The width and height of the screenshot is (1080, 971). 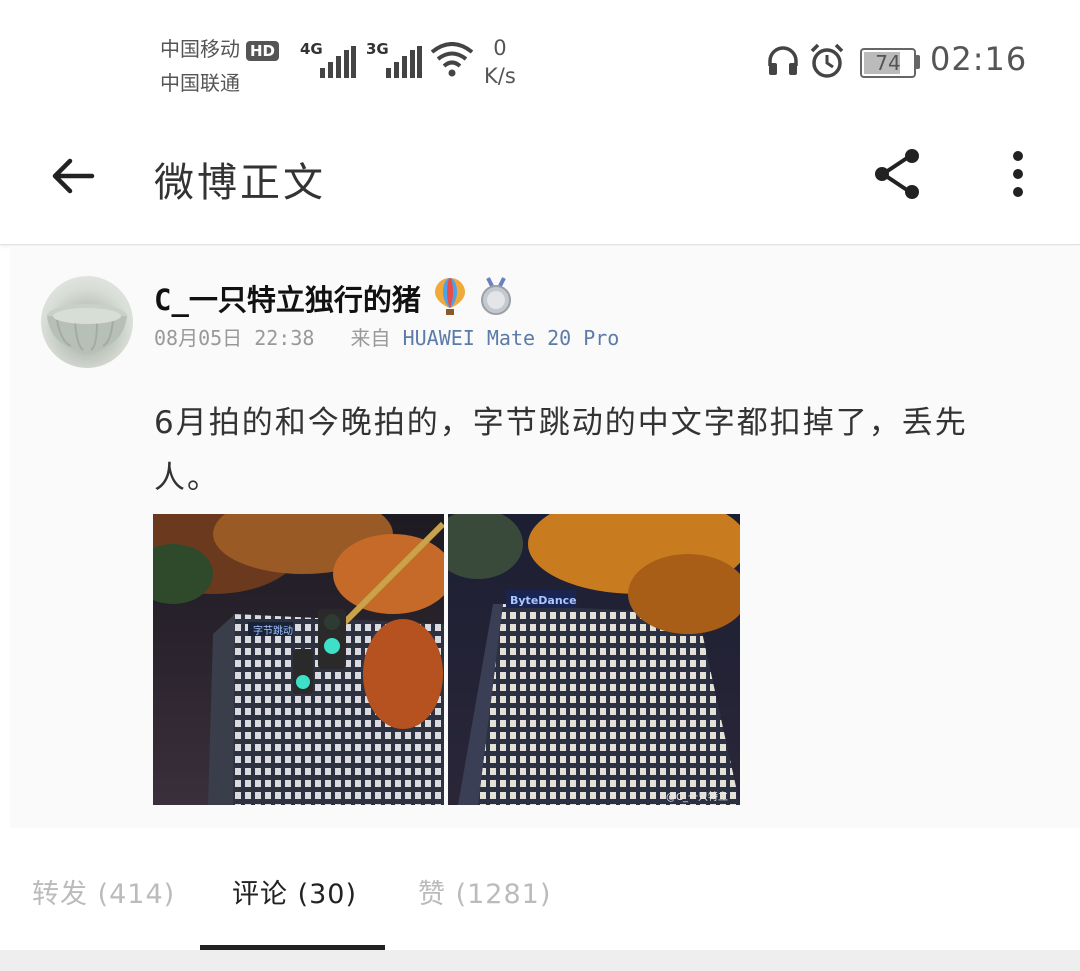 What do you see at coordinates (917, 62) in the screenshot?
I see `battery-tip` at bounding box center [917, 62].